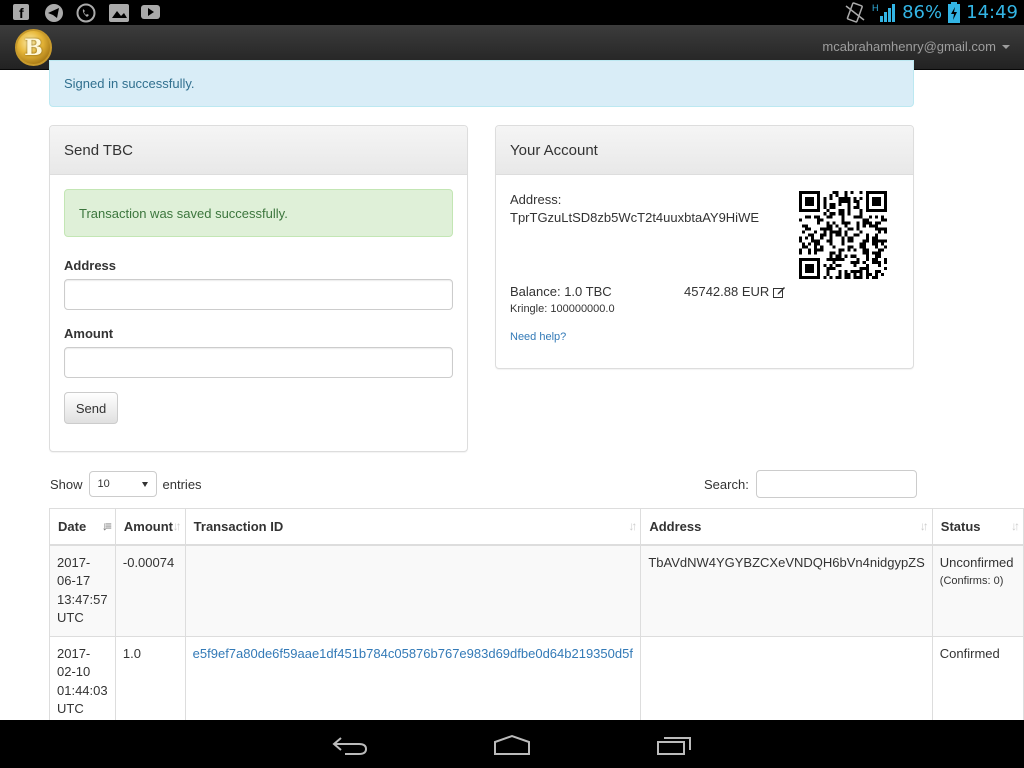 Image resolution: width=1024 pixels, height=768 pixels. Describe the element at coordinates (66, 484) in the screenshot. I see `show-label: Show` at that location.